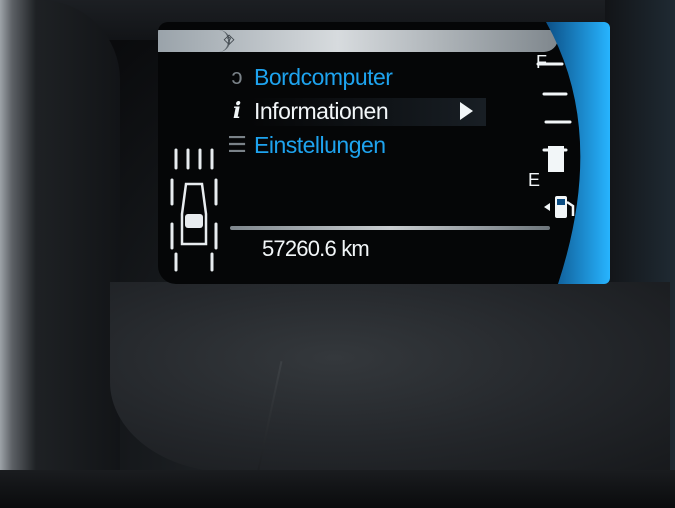  Describe the element at coordinates (534, 180) in the screenshot. I see `fuel-empty-label: E` at that location.